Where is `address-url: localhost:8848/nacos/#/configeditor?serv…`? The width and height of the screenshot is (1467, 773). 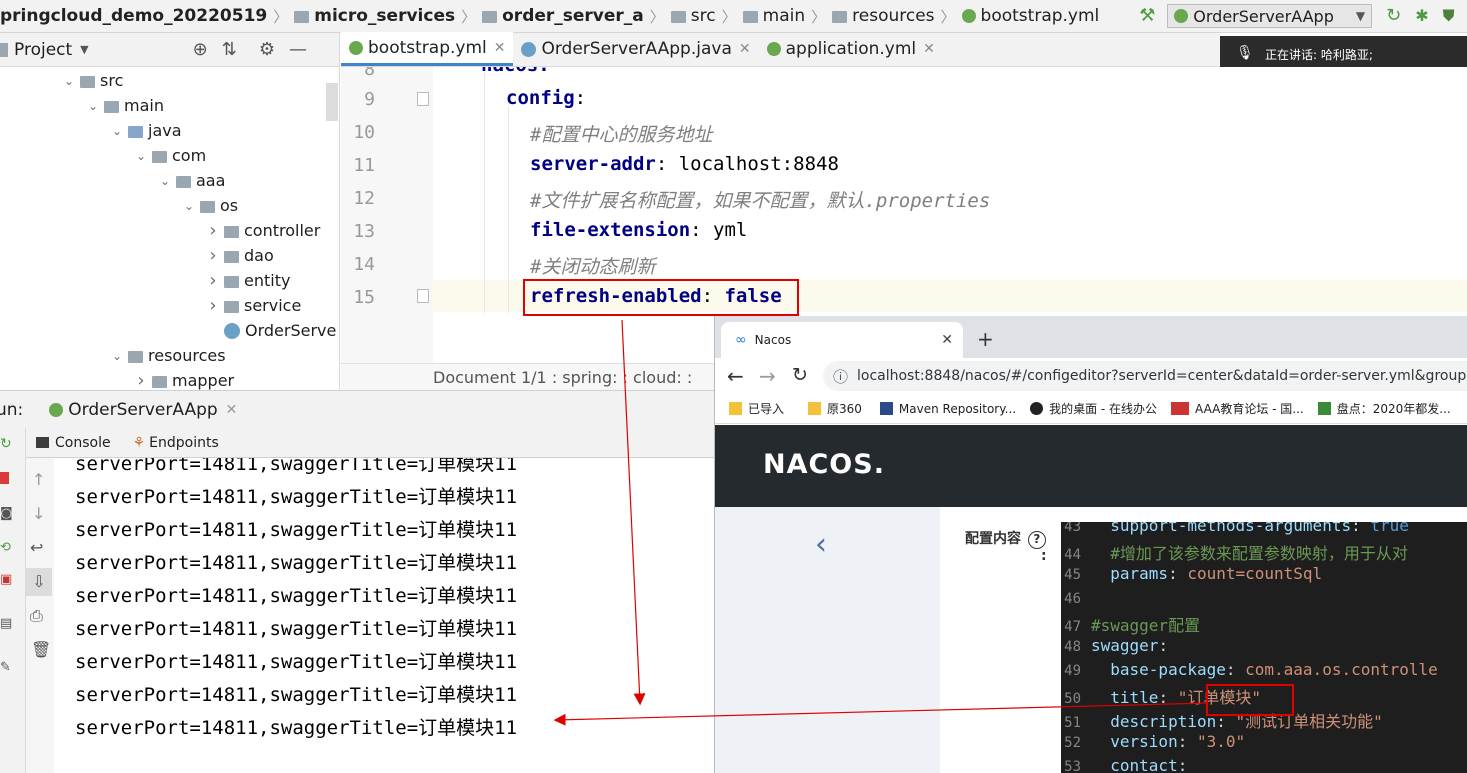 address-url: localhost:8848/nacos/#/configeditor?serv… is located at coordinates (1162, 376).